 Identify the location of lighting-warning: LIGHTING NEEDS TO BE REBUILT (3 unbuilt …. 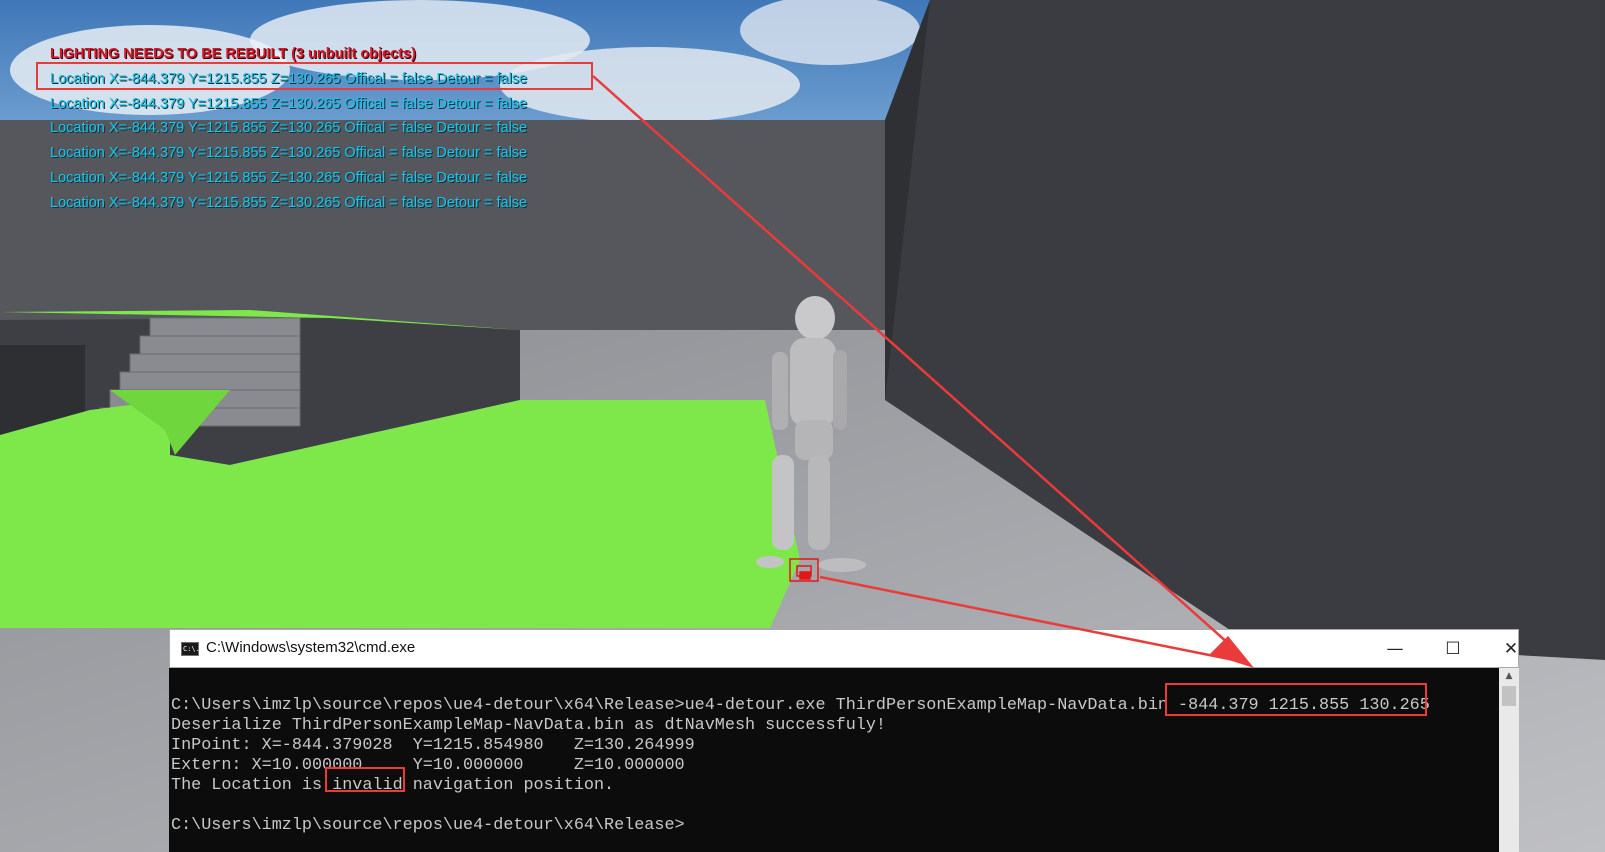
(233, 54).